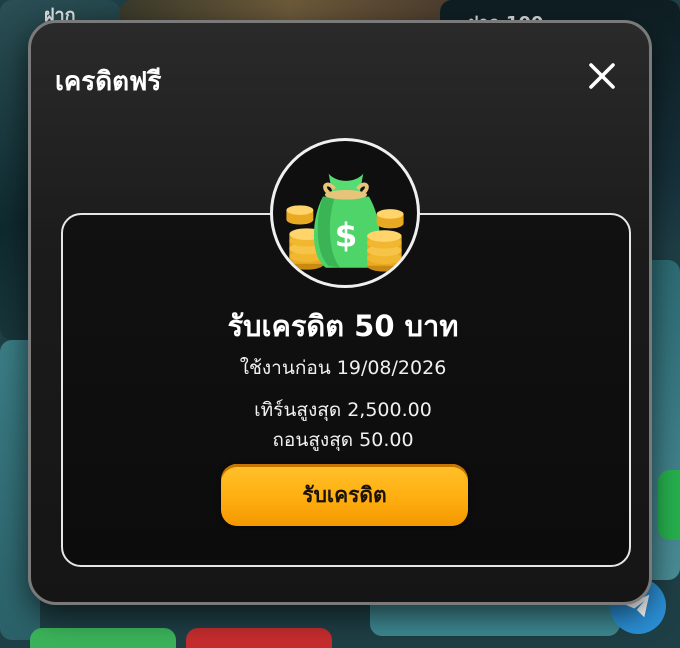 Image resolution: width=680 pixels, height=648 pixels. What do you see at coordinates (343, 440) in the screenshot?
I see `withdraw-text: ถอนสูงสุด 50.00` at bounding box center [343, 440].